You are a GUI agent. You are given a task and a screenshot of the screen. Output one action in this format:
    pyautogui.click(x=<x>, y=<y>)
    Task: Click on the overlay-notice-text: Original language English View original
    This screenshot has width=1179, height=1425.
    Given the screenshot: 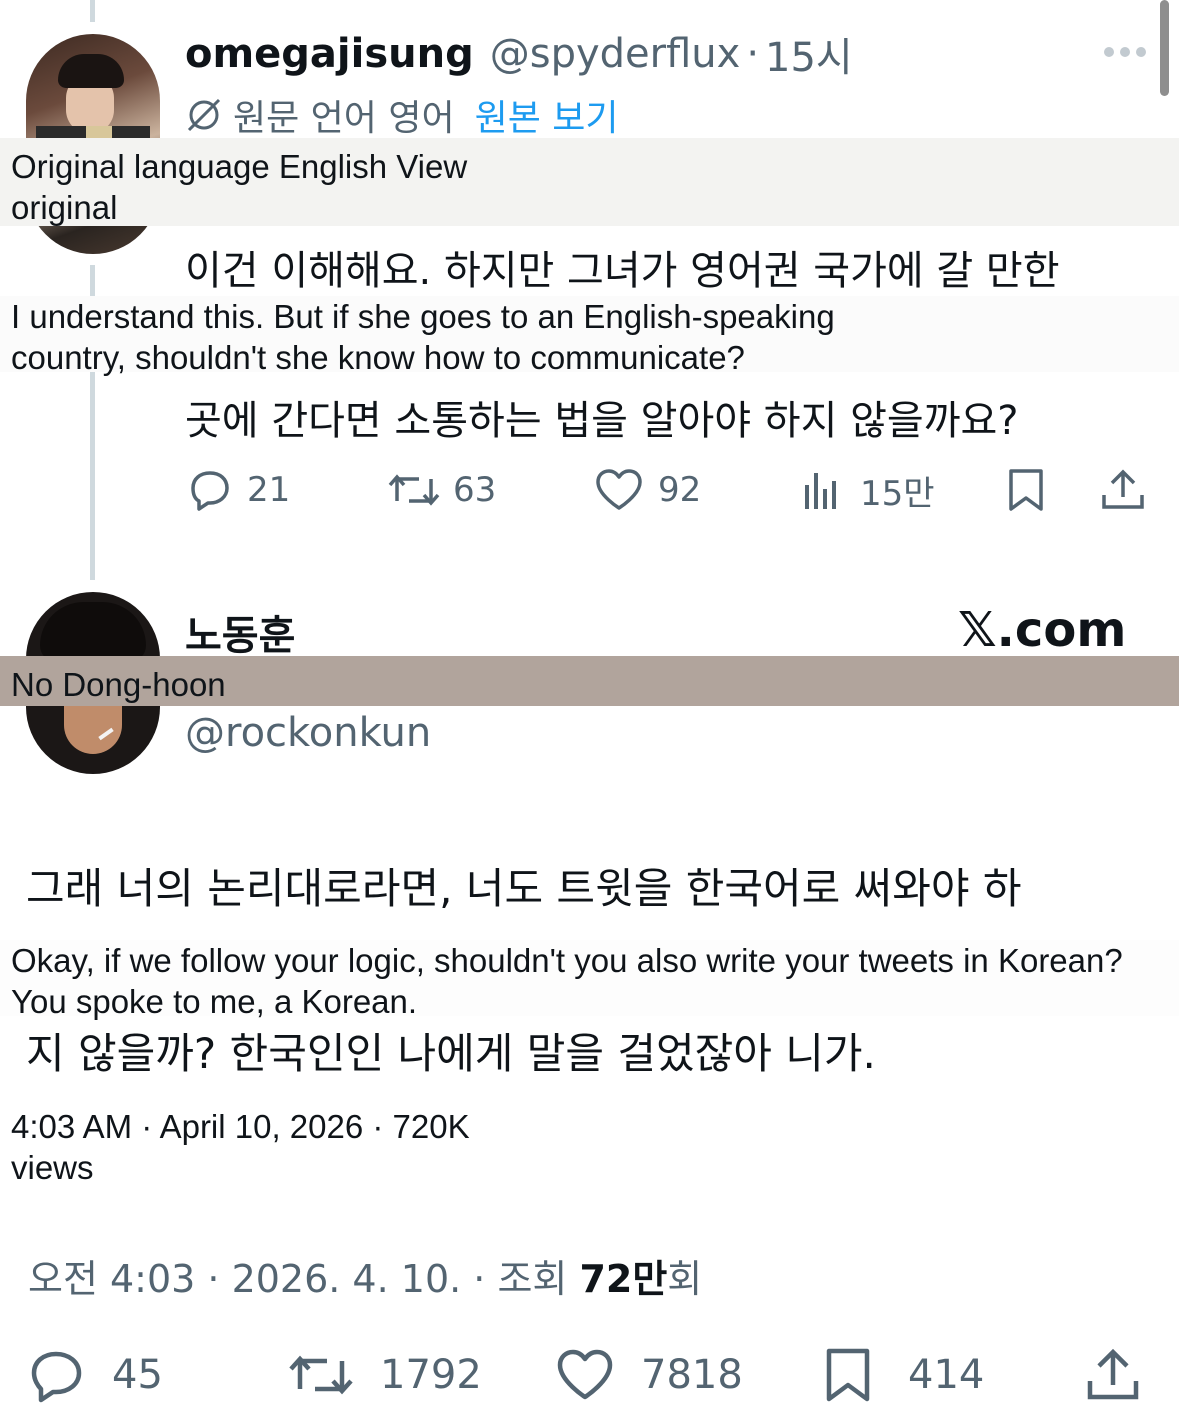 What is the action you would take?
    pyautogui.click(x=239, y=187)
    